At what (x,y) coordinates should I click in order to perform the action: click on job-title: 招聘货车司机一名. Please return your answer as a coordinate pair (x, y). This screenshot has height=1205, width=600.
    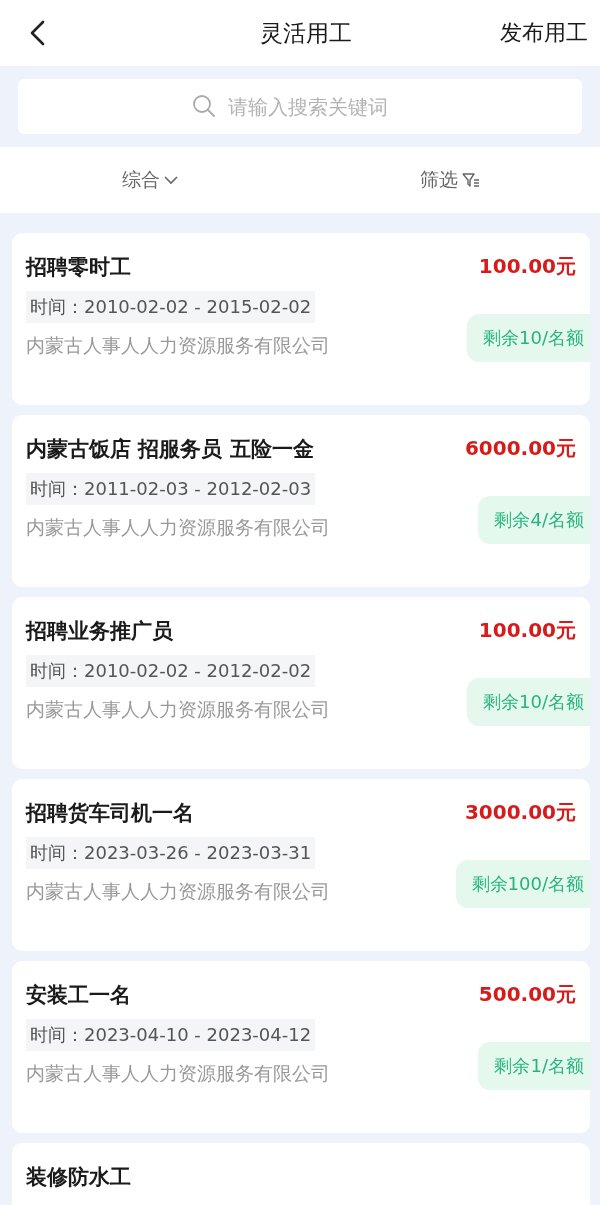
    Looking at the image, I should click on (110, 813).